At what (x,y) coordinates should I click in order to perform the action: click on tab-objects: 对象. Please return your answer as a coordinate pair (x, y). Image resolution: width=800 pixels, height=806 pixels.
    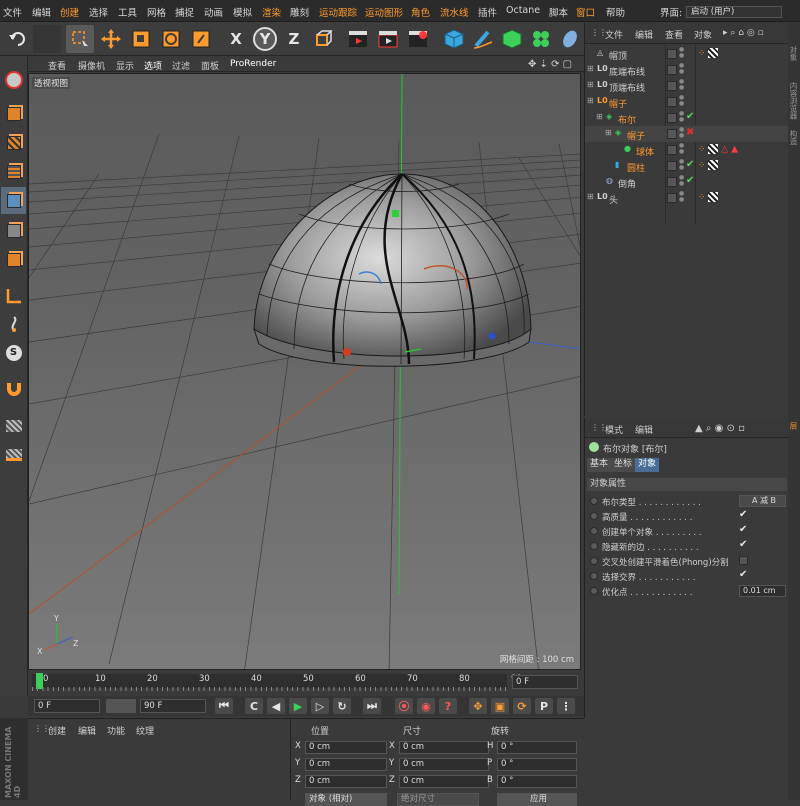
    Looking at the image, I should click on (794, 53).